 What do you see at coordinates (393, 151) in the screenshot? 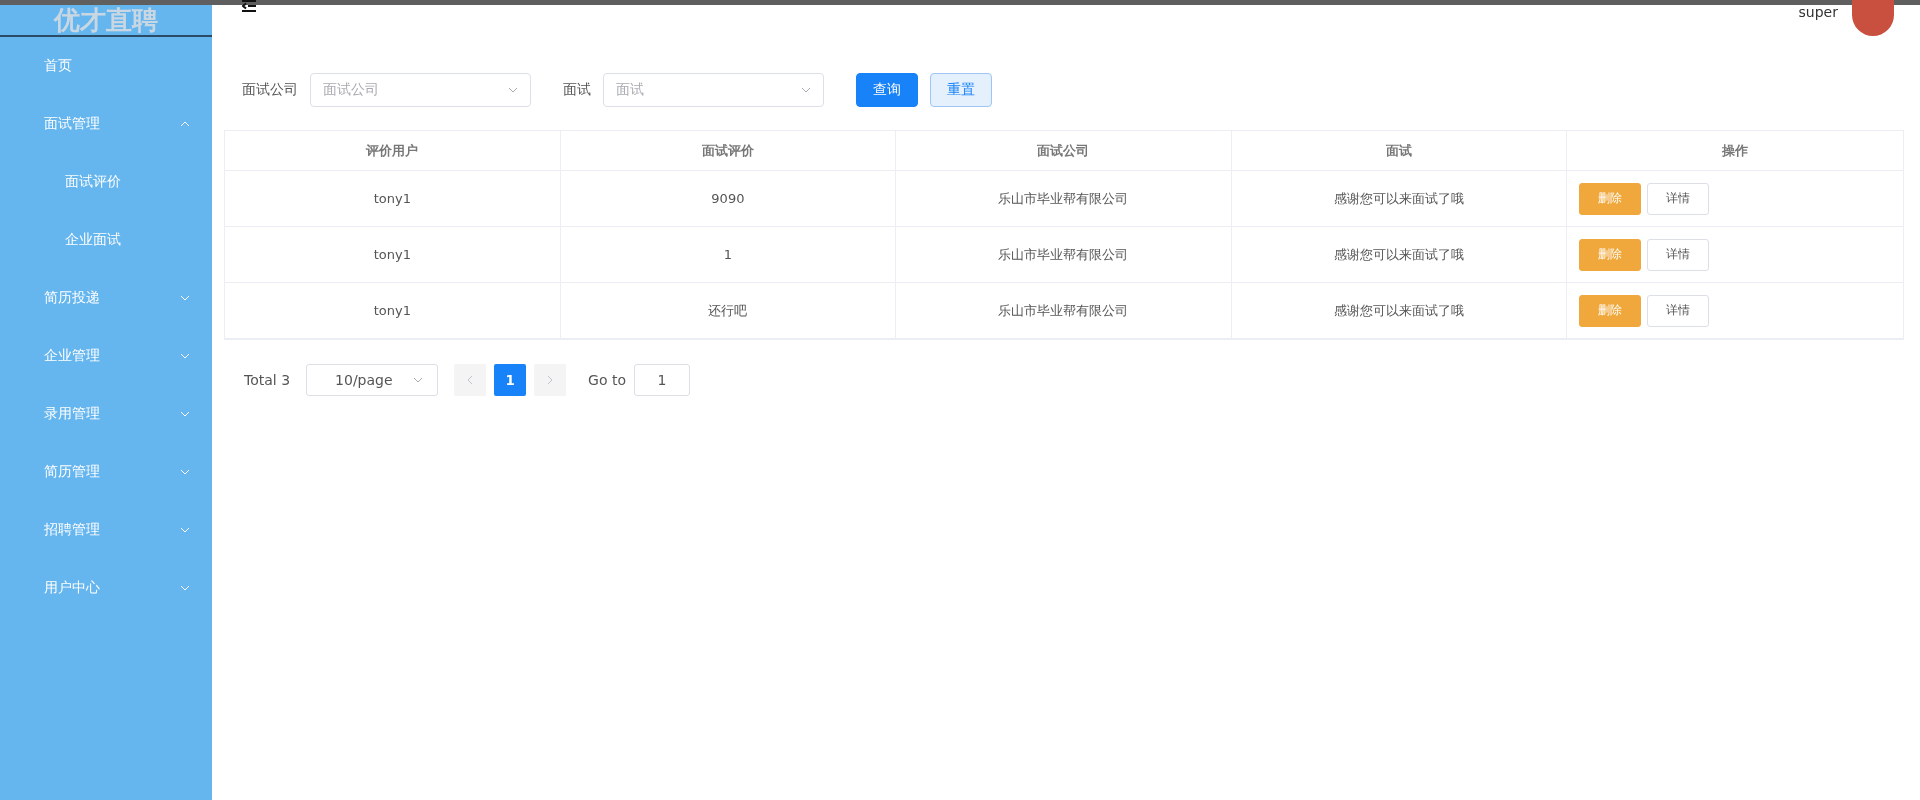
I see `column-header: 评价用户` at bounding box center [393, 151].